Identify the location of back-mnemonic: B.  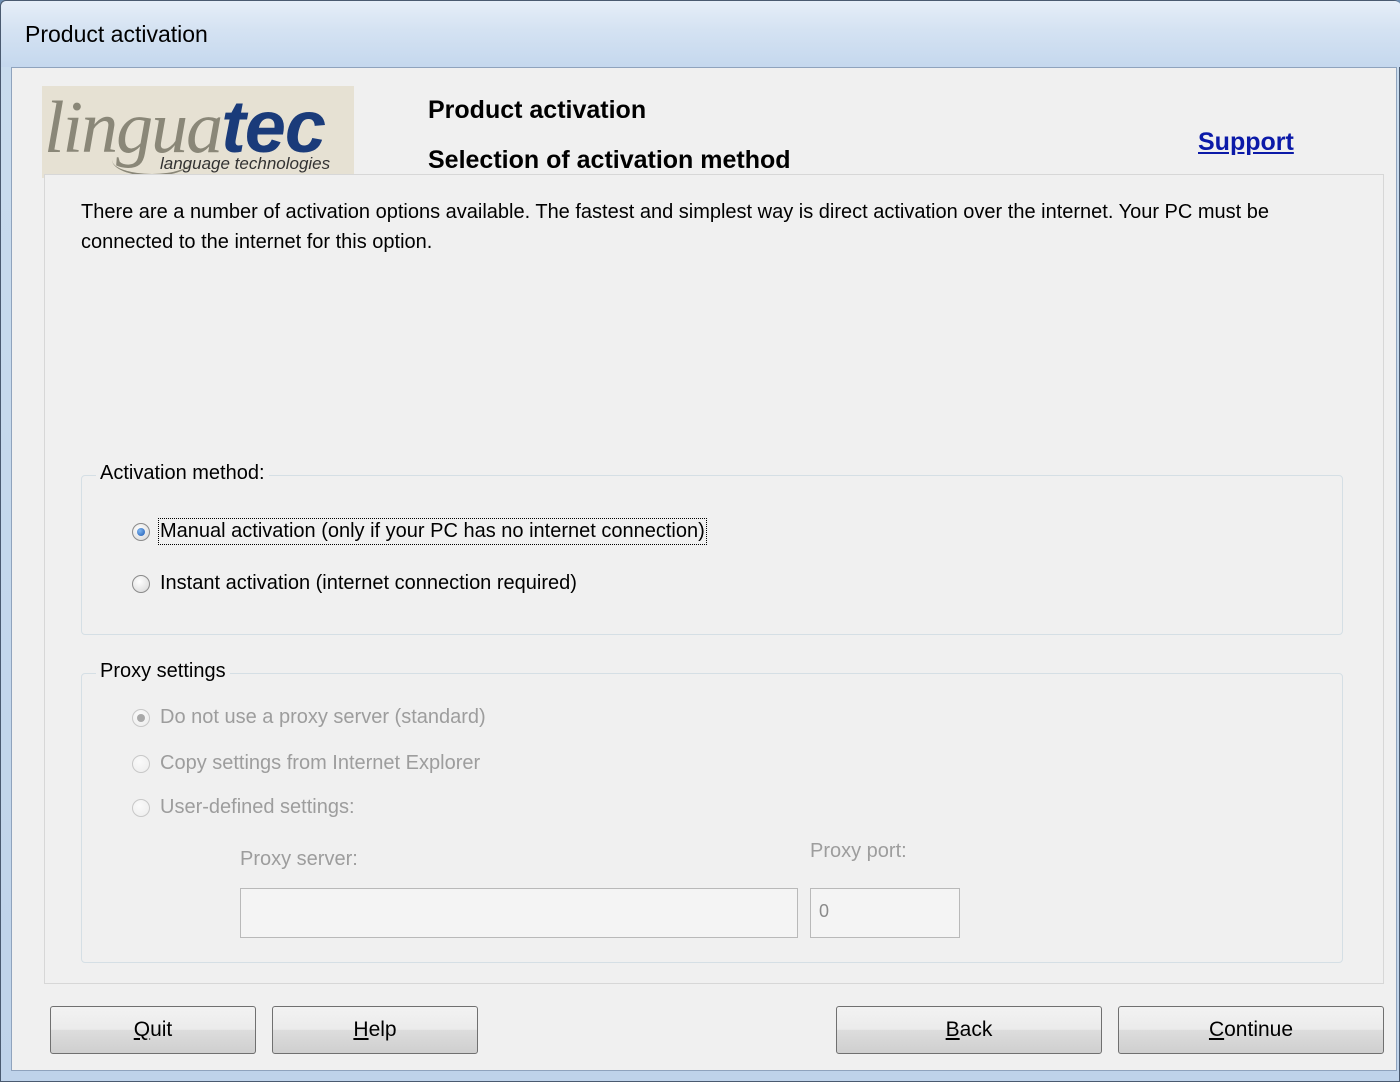
(952, 1029).